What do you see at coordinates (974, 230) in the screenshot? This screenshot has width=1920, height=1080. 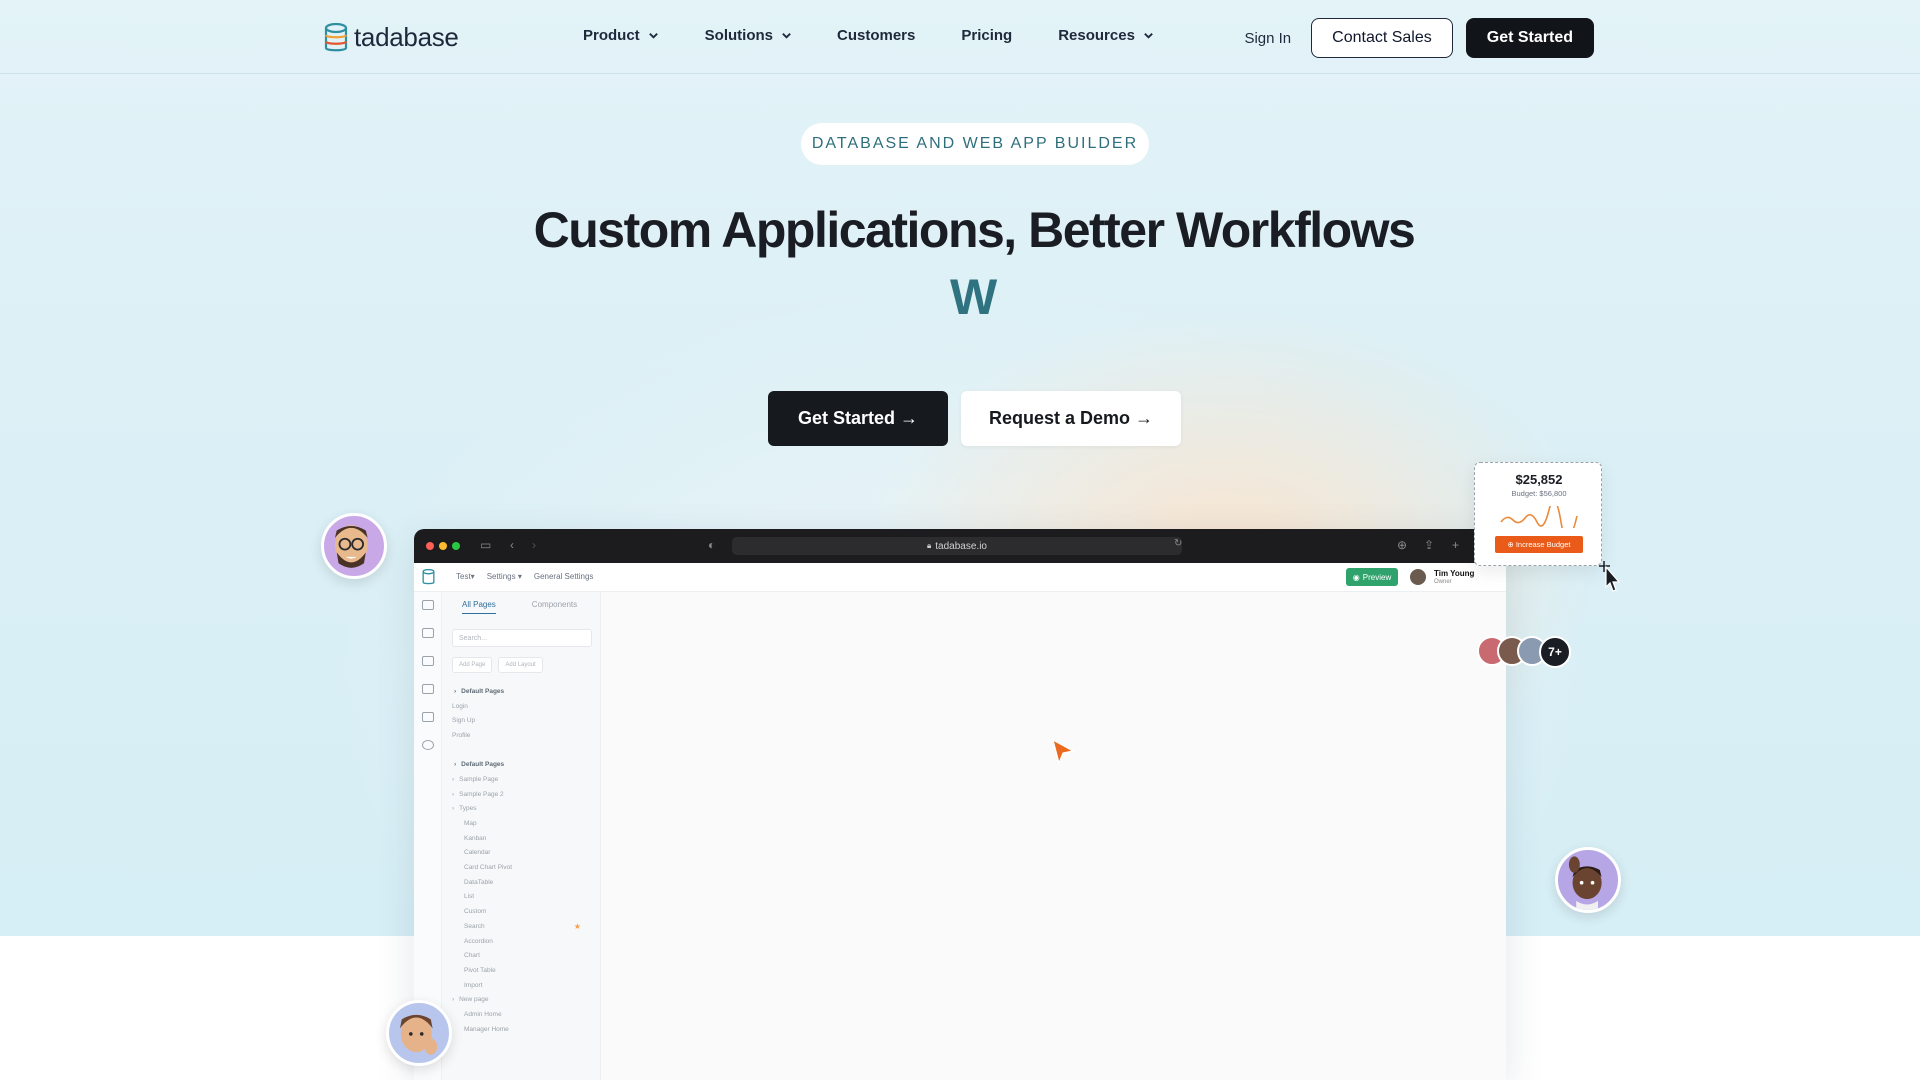 I see `hero-headline: Custom Applications, Better Workflows` at bounding box center [974, 230].